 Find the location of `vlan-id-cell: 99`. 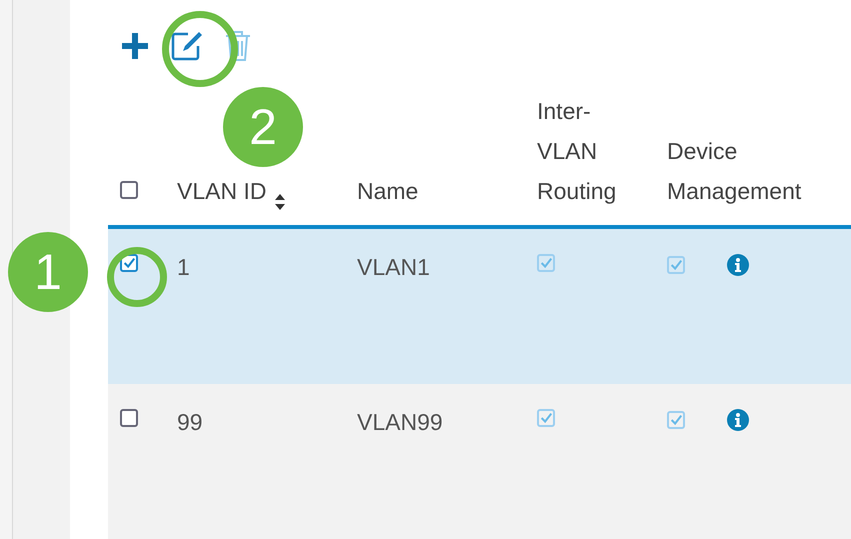

vlan-id-cell: 99 is located at coordinates (190, 422).